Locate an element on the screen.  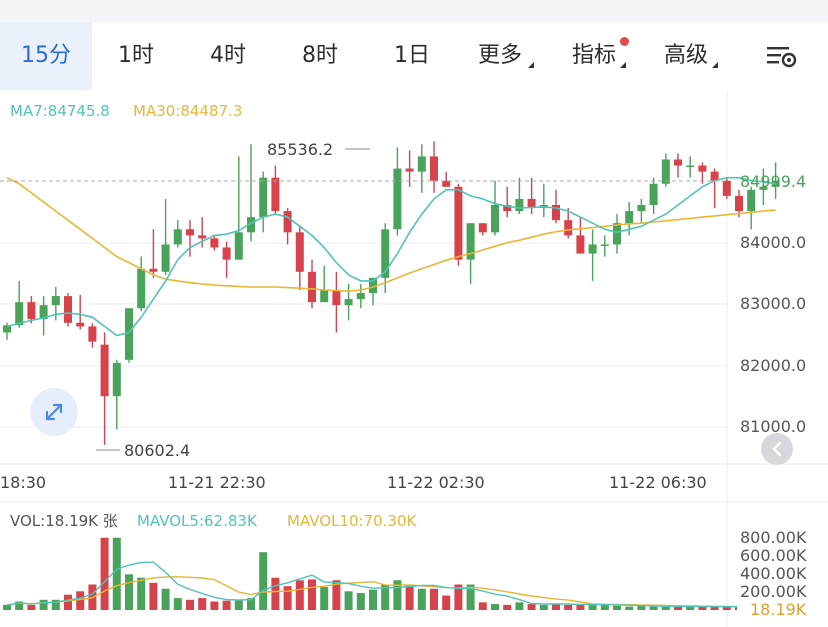
expand-icon is located at coordinates (54, 412).